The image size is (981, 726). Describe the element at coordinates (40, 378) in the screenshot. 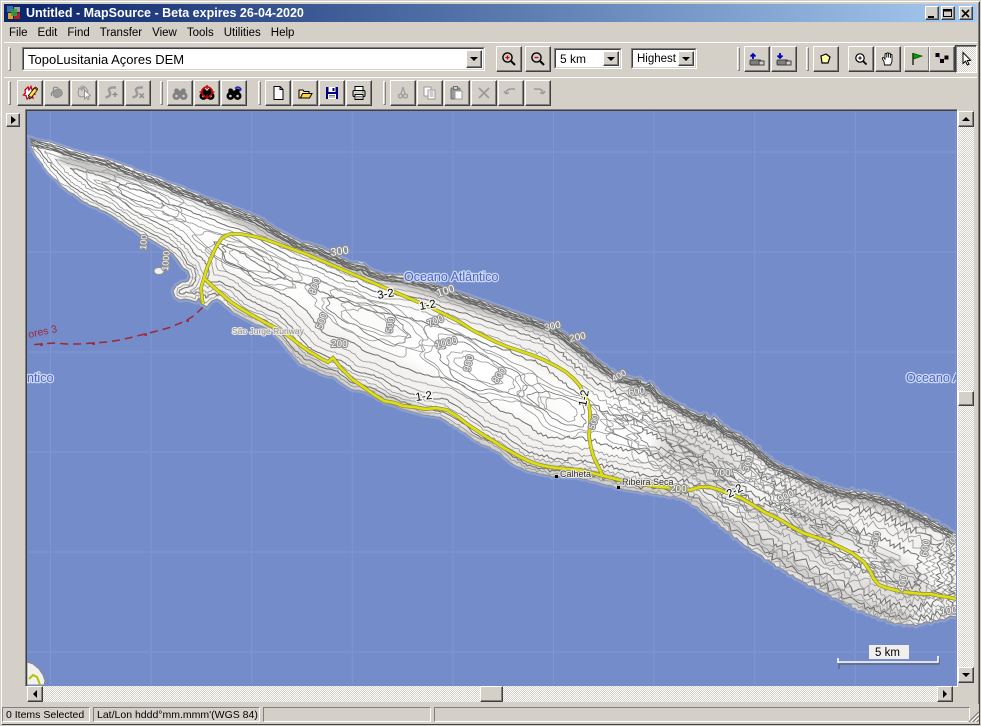

I see `svg-text: ntico` at that location.